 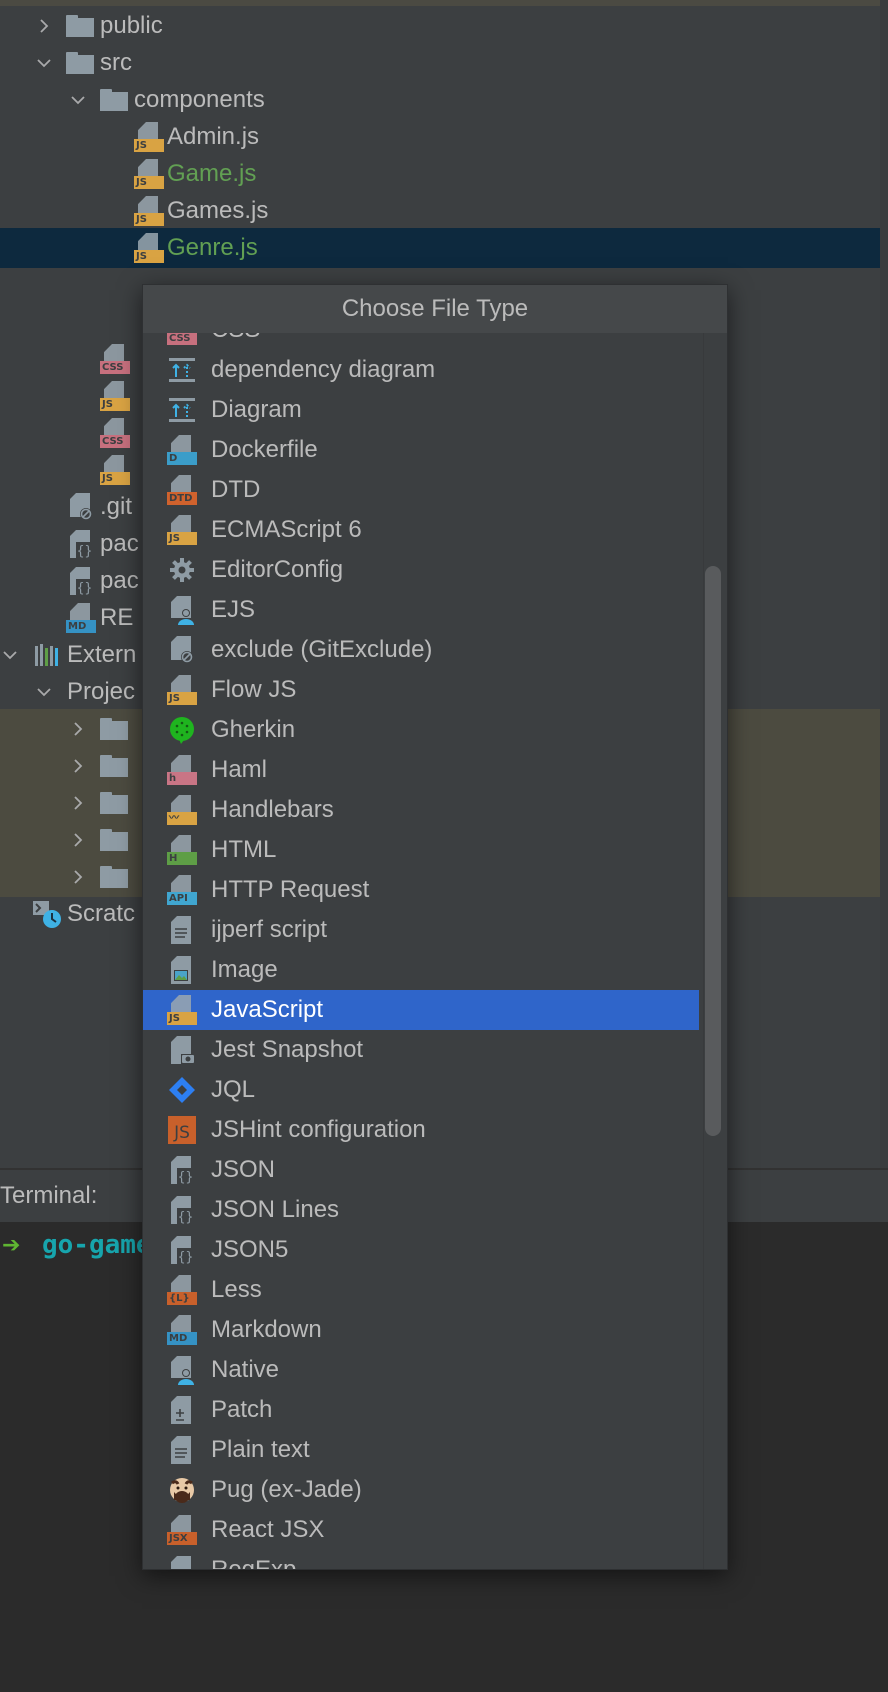 What do you see at coordinates (101, 691) in the screenshot?
I see `tree-item-label: Projec` at bounding box center [101, 691].